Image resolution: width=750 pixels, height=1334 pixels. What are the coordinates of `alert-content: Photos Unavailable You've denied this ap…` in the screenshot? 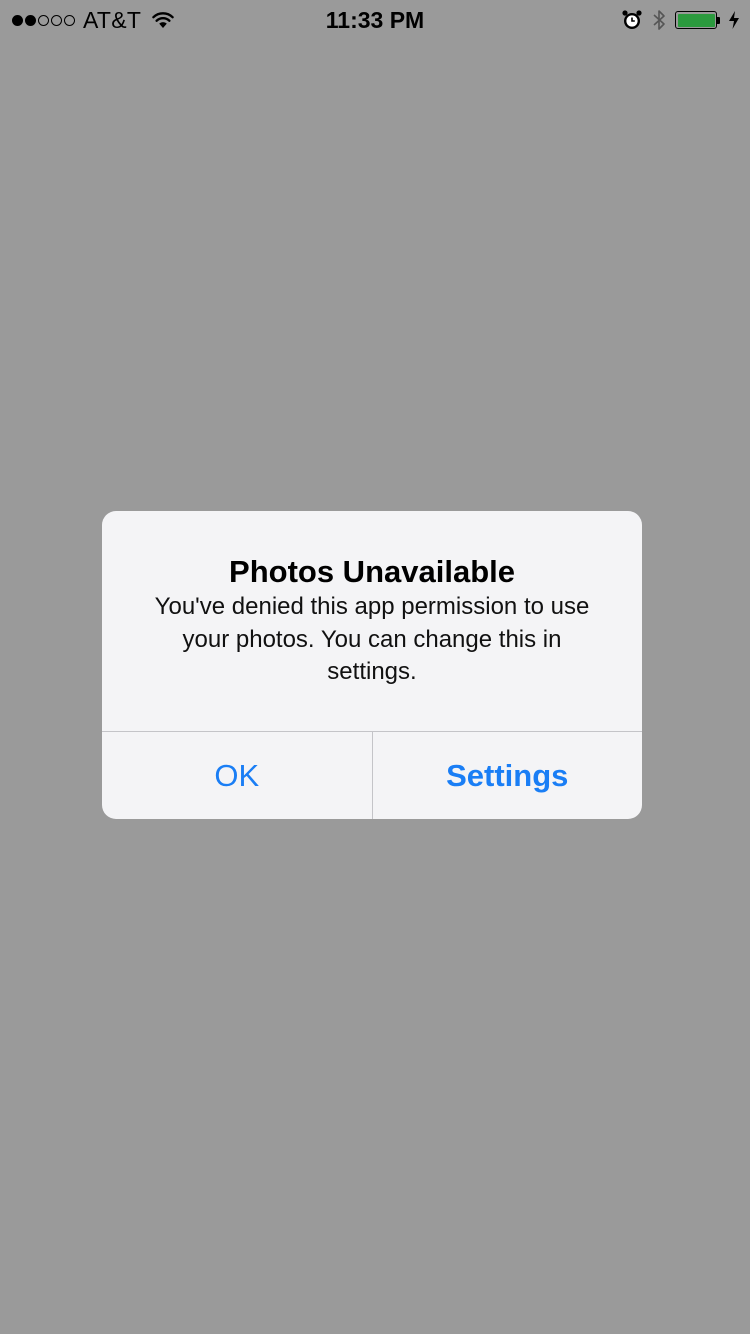 It's located at (372, 621).